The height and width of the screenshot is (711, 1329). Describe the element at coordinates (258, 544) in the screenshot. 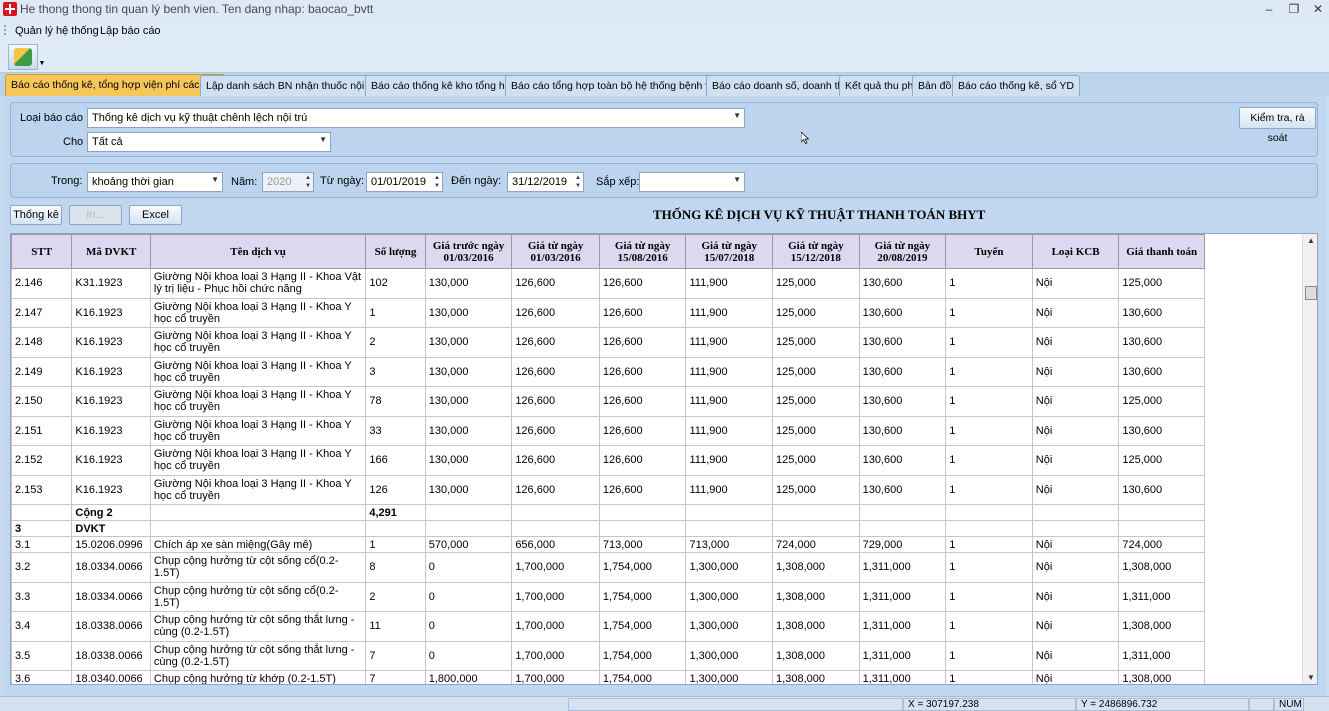

I see `cell-service: Chích áp xe sàn miệng(Gây mê)` at that location.